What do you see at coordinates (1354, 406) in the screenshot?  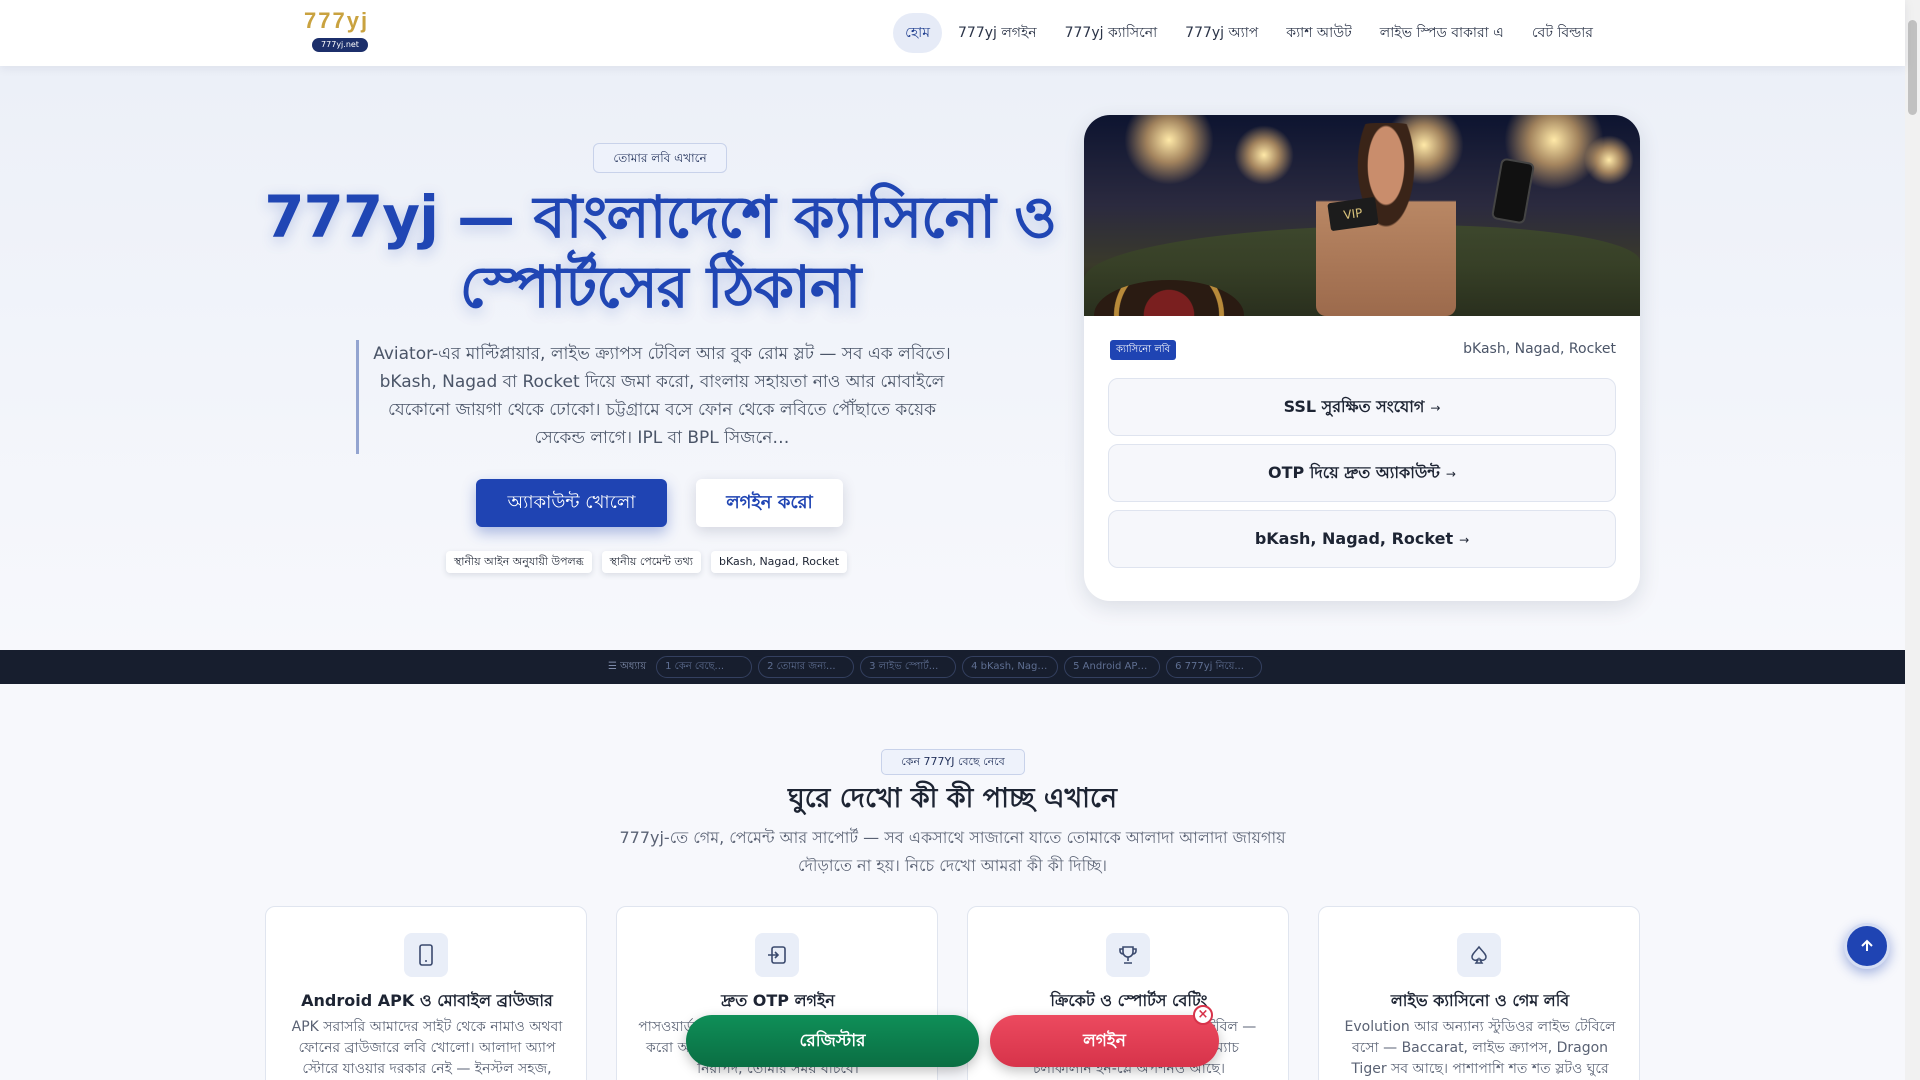 I see `card-row-label: SSL সুরক্ষিত সংযোগ` at bounding box center [1354, 406].